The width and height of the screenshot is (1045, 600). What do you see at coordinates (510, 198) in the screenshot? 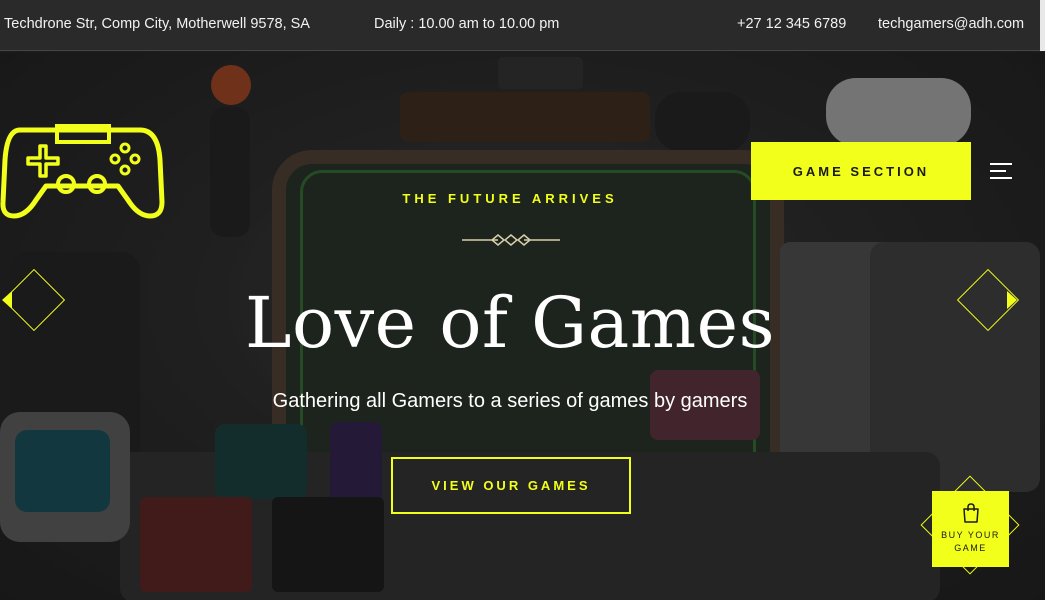
I see `hero-subtitle: THE FUTURE ARRIVES` at bounding box center [510, 198].